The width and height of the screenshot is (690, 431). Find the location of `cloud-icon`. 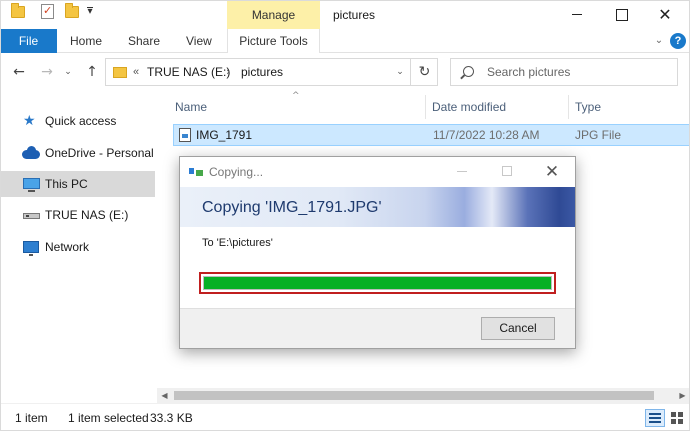

cloud-icon is located at coordinates (31, 152).